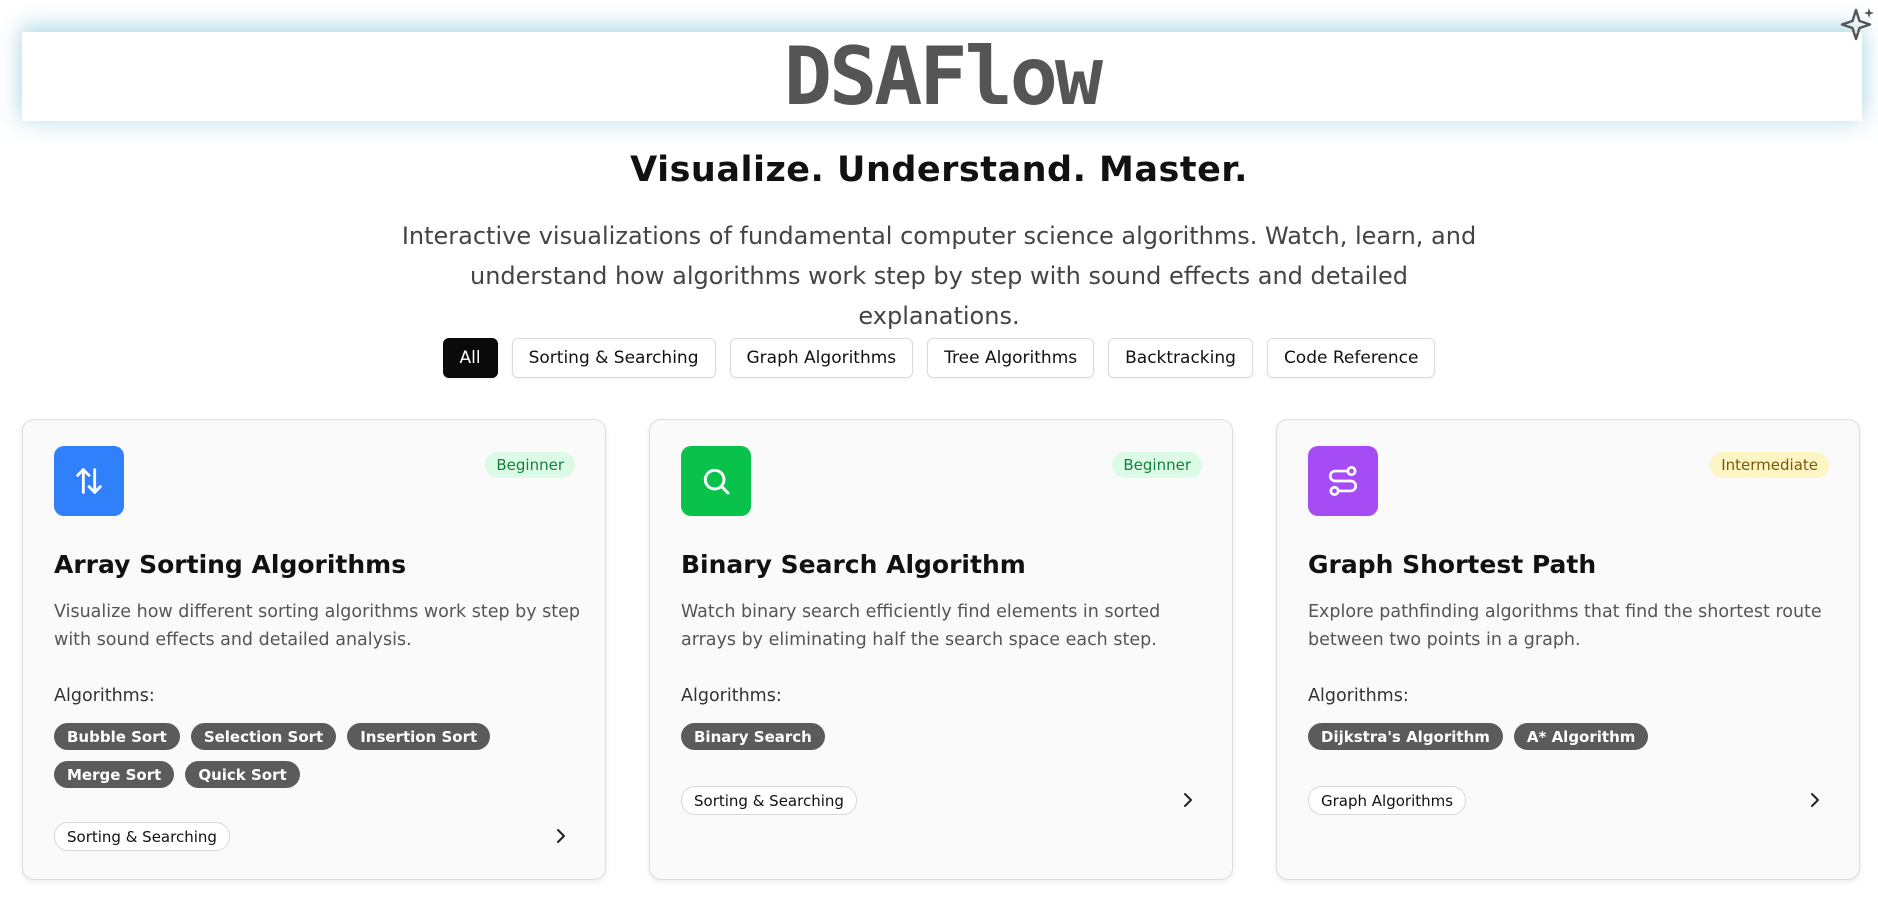  What do you see at coordinates (114, 774) in the screenshot?
I see `algorithm-chip: Merge Sort` at bounding box center [114, 774].